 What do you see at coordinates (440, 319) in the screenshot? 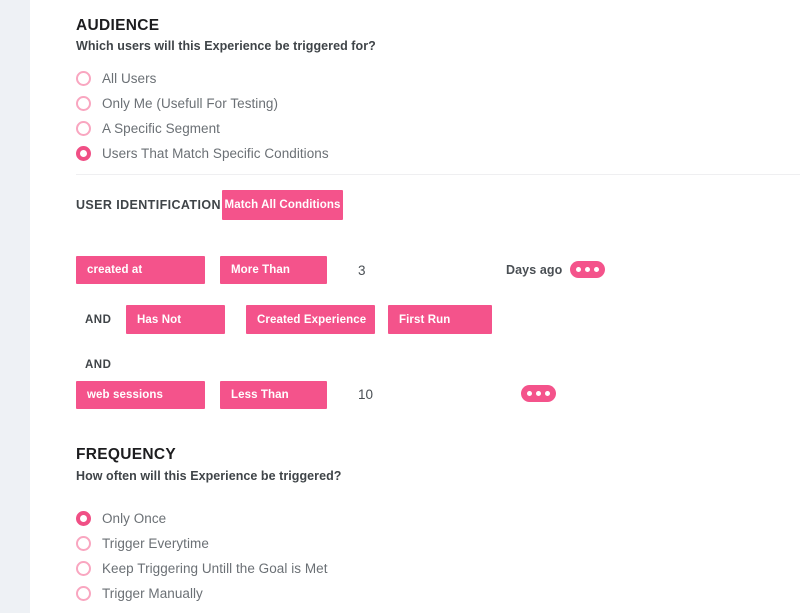
I see `condition-2-target-select: First Run` at bounding box center [440, 319].